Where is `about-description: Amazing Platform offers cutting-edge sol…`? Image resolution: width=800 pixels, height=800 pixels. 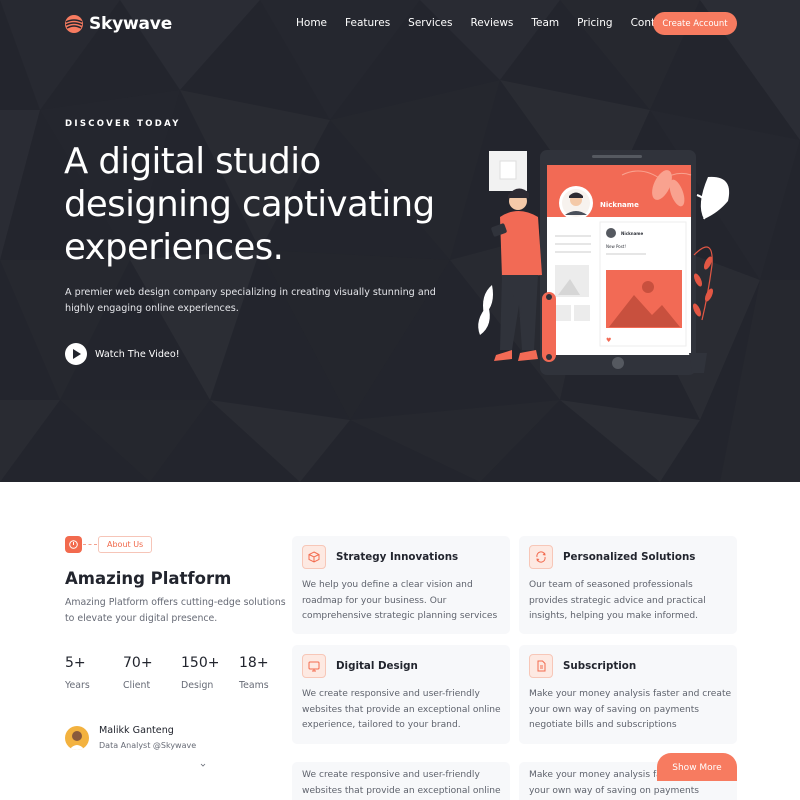
about-description: Amazing Platform offers cutting-edge sol… is located at coordinates (175, 610).